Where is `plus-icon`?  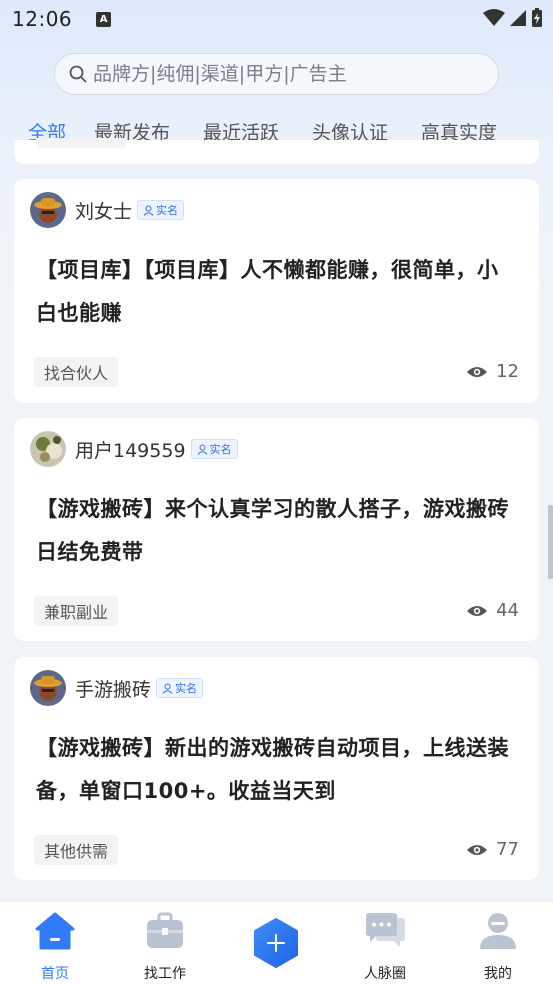
plus-icon is located at coordinates (276, 943).